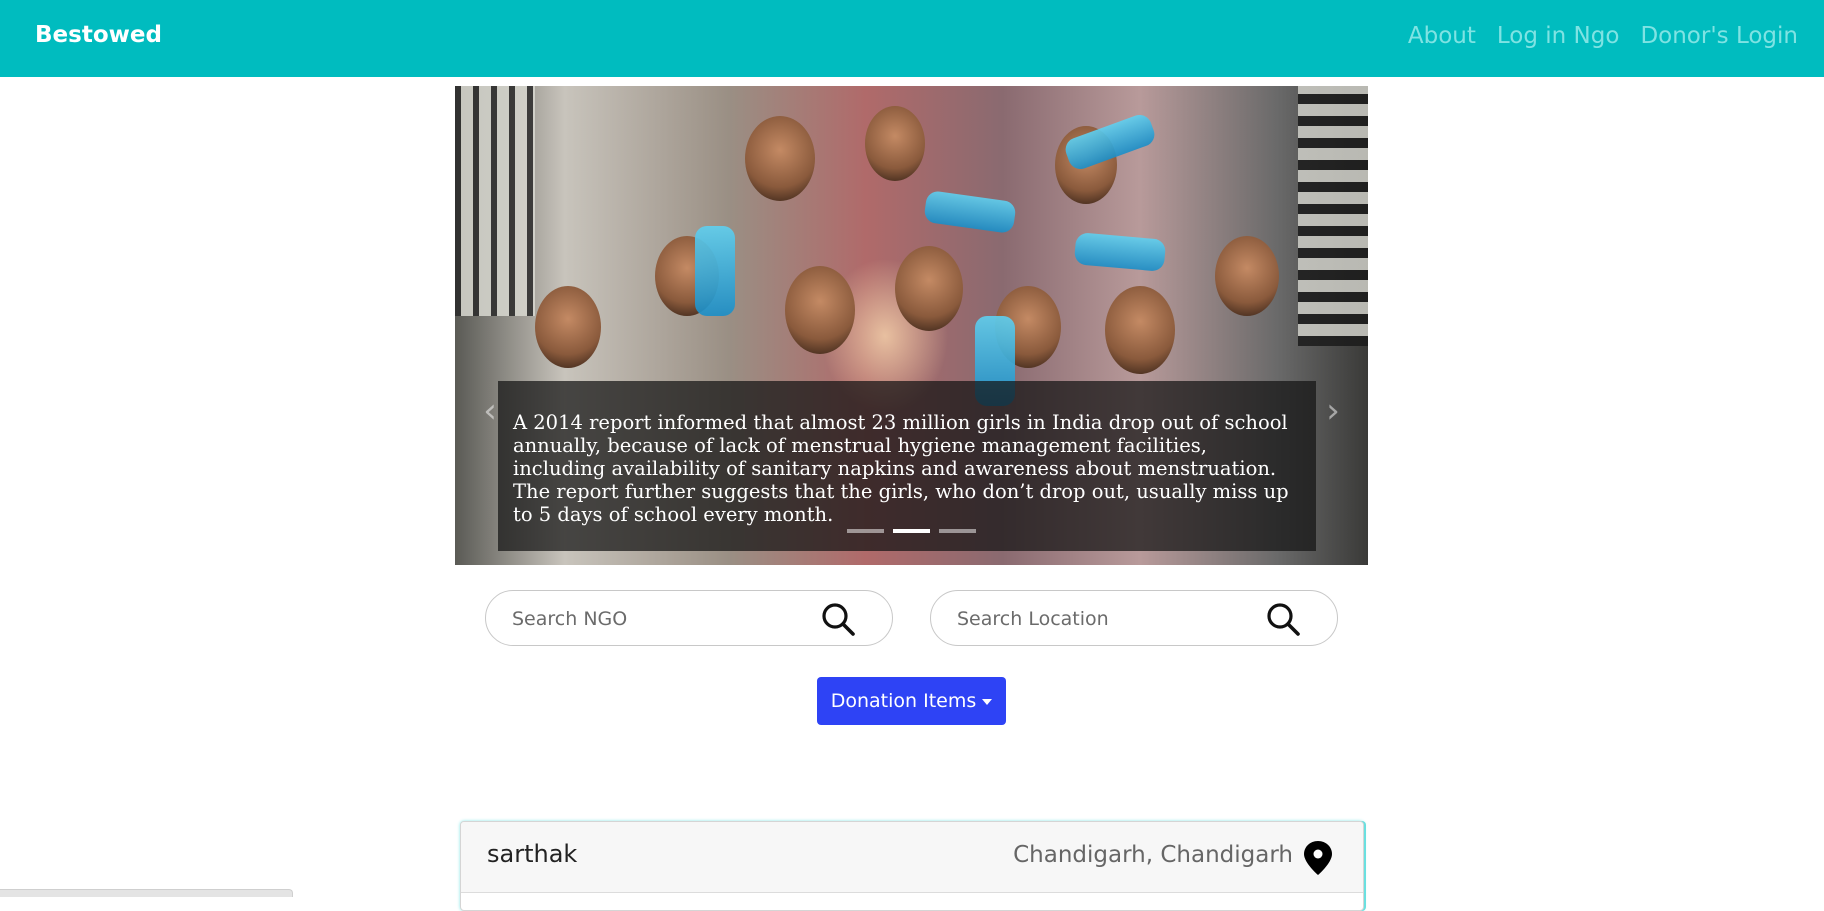 The height and width of the screenshot is (911, 1824). I want to click on carousel-next-button: ›, so click(1333, 411).